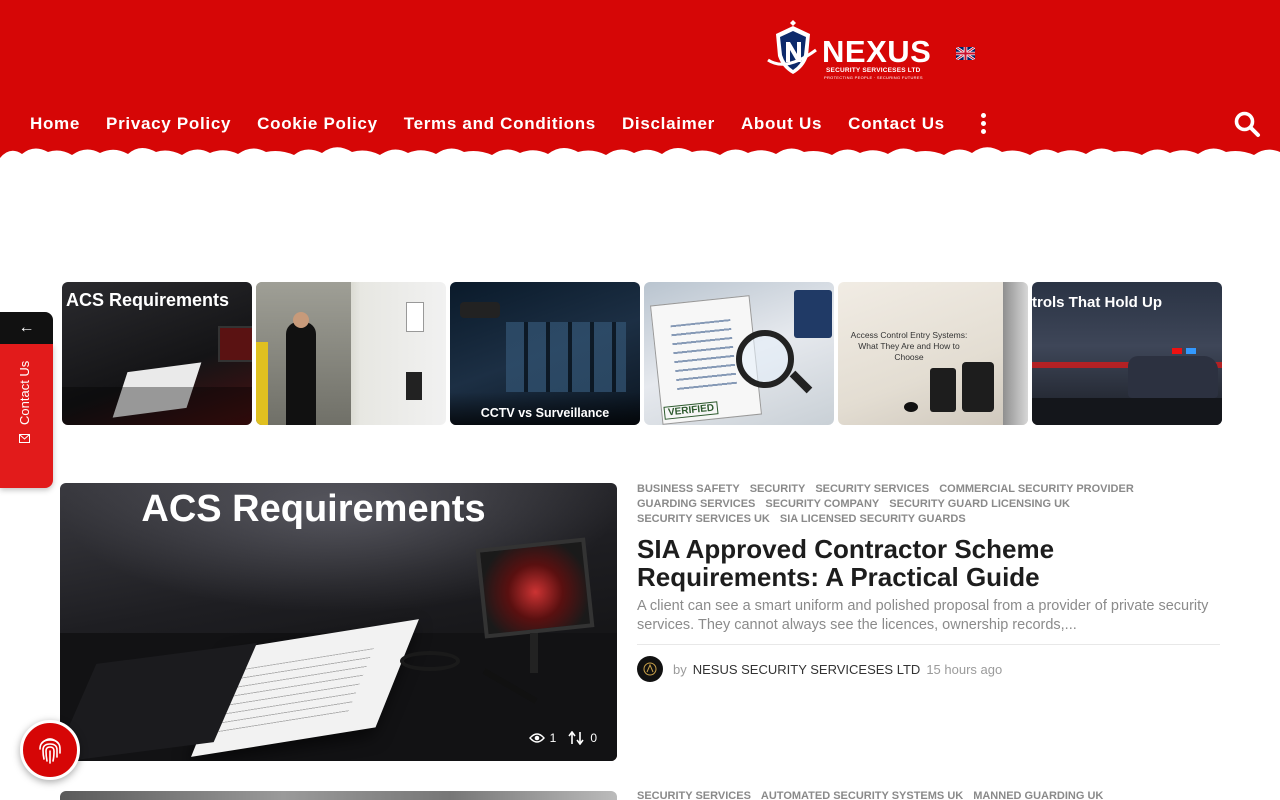  What do you see at coordinates (593, 738) in the screenshot?
I see `shares-count: 0` at bounding box center [593, 738].